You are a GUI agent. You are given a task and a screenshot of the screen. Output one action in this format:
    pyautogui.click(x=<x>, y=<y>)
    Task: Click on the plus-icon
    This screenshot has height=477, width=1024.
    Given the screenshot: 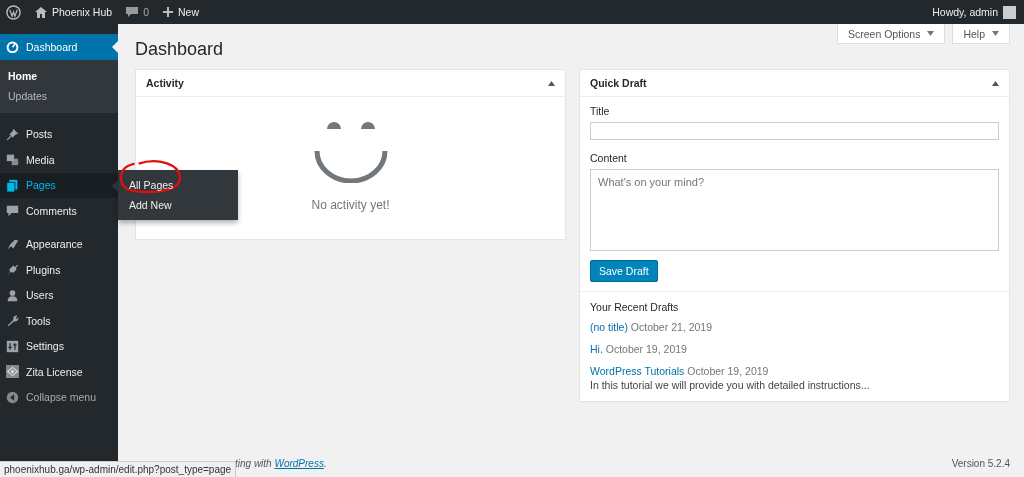 What is the action you would take?
    pyautogui.click(x=167, y=12)
    